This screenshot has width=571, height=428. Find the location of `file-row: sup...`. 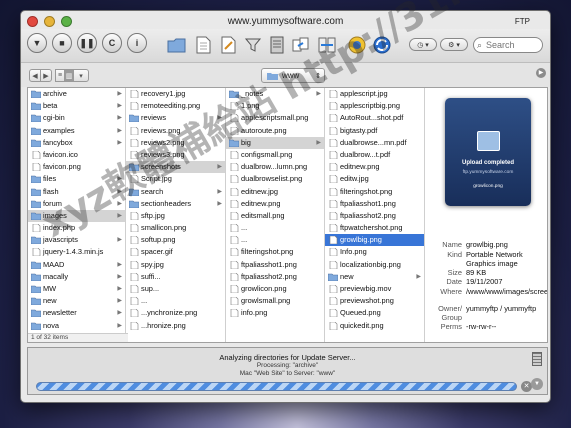

file-row: sup... is located at coordinates (175, 289).